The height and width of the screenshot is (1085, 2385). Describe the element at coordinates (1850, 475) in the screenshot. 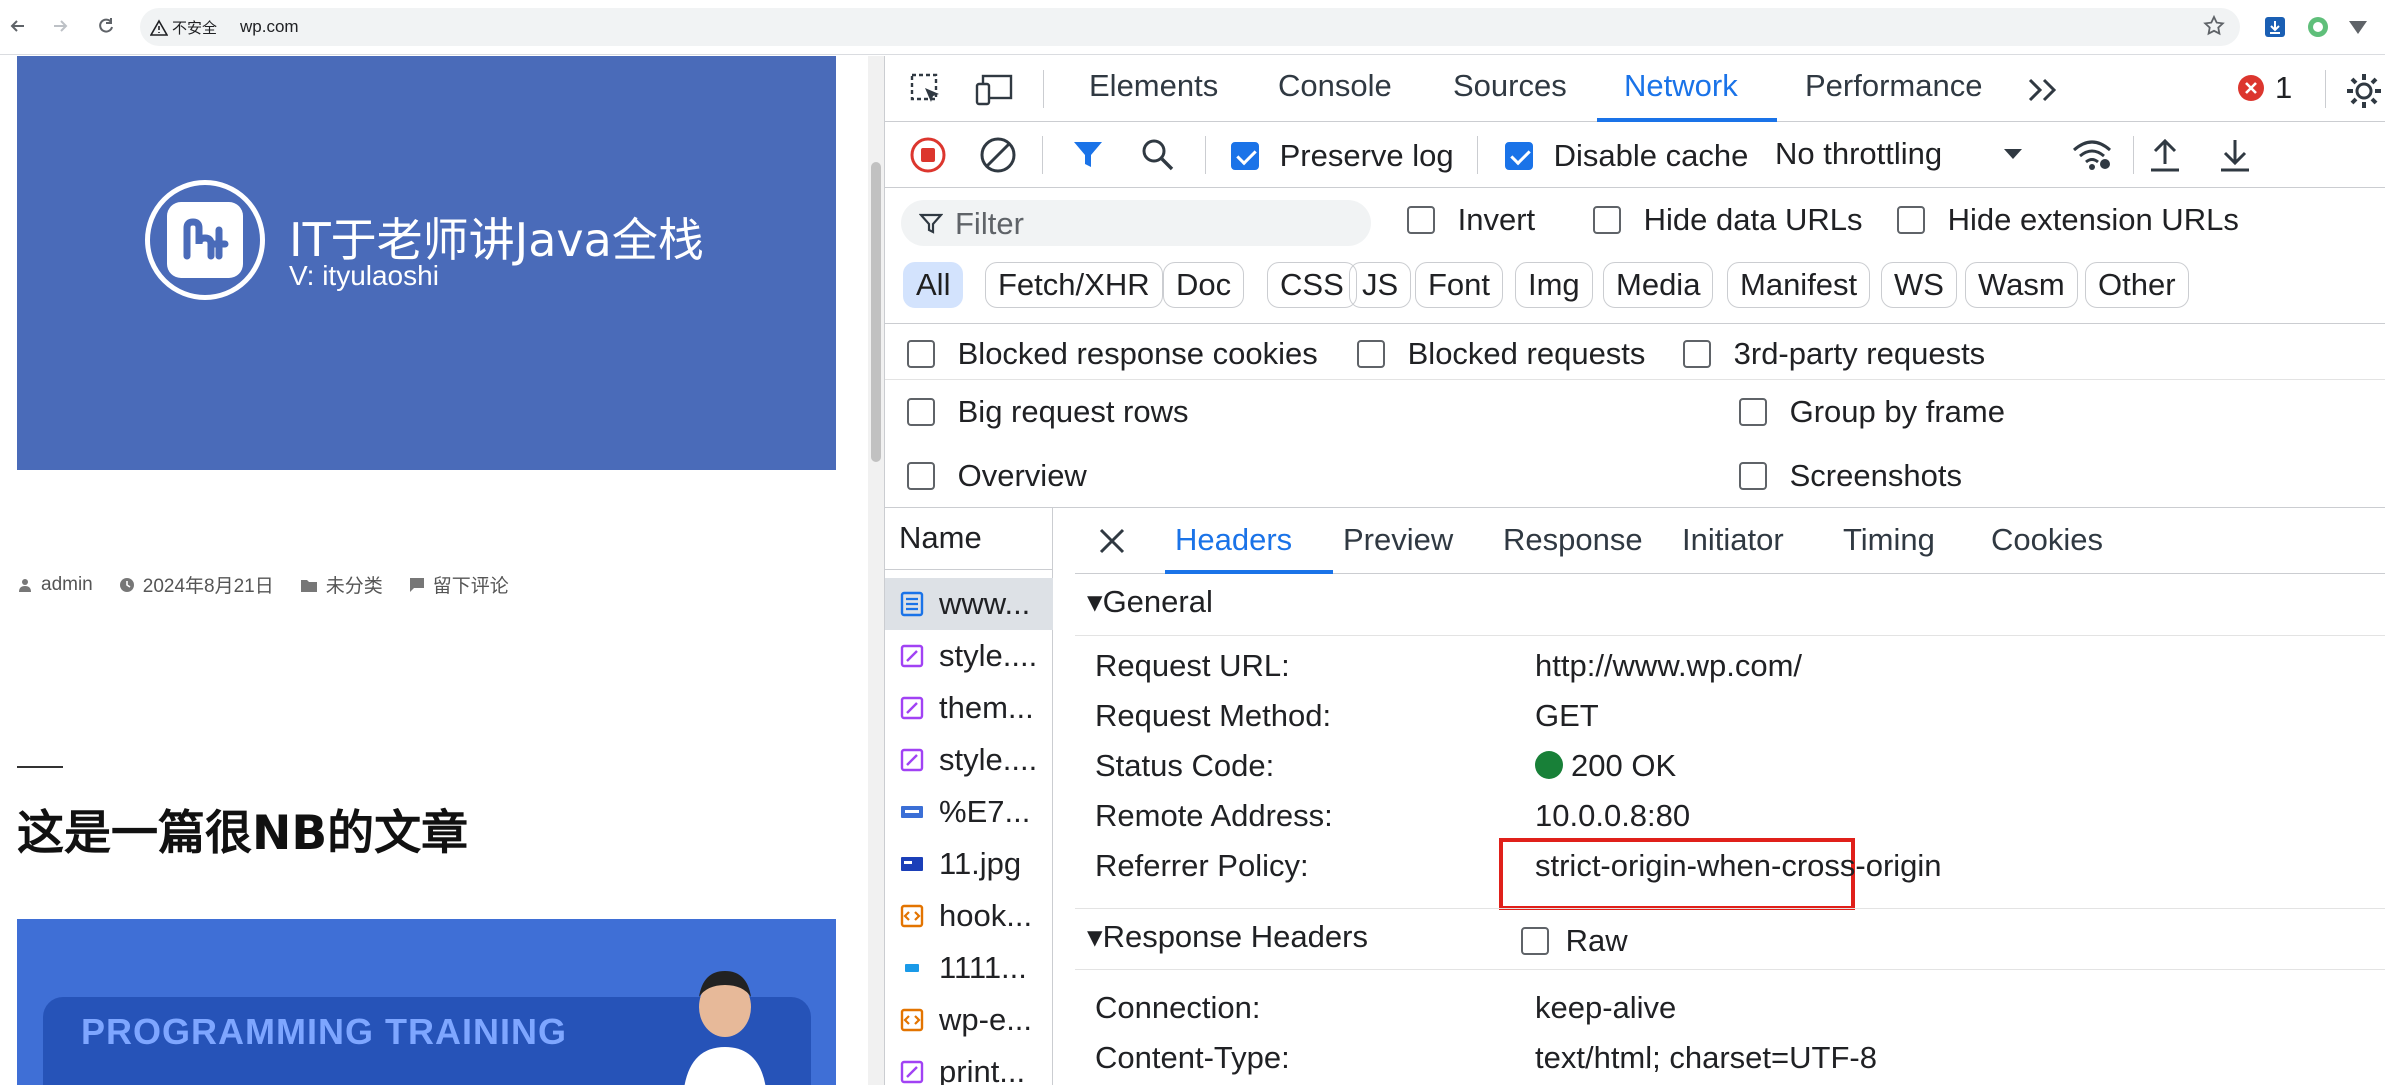

I see `screenshots-toggle: Screenshots` at that location.